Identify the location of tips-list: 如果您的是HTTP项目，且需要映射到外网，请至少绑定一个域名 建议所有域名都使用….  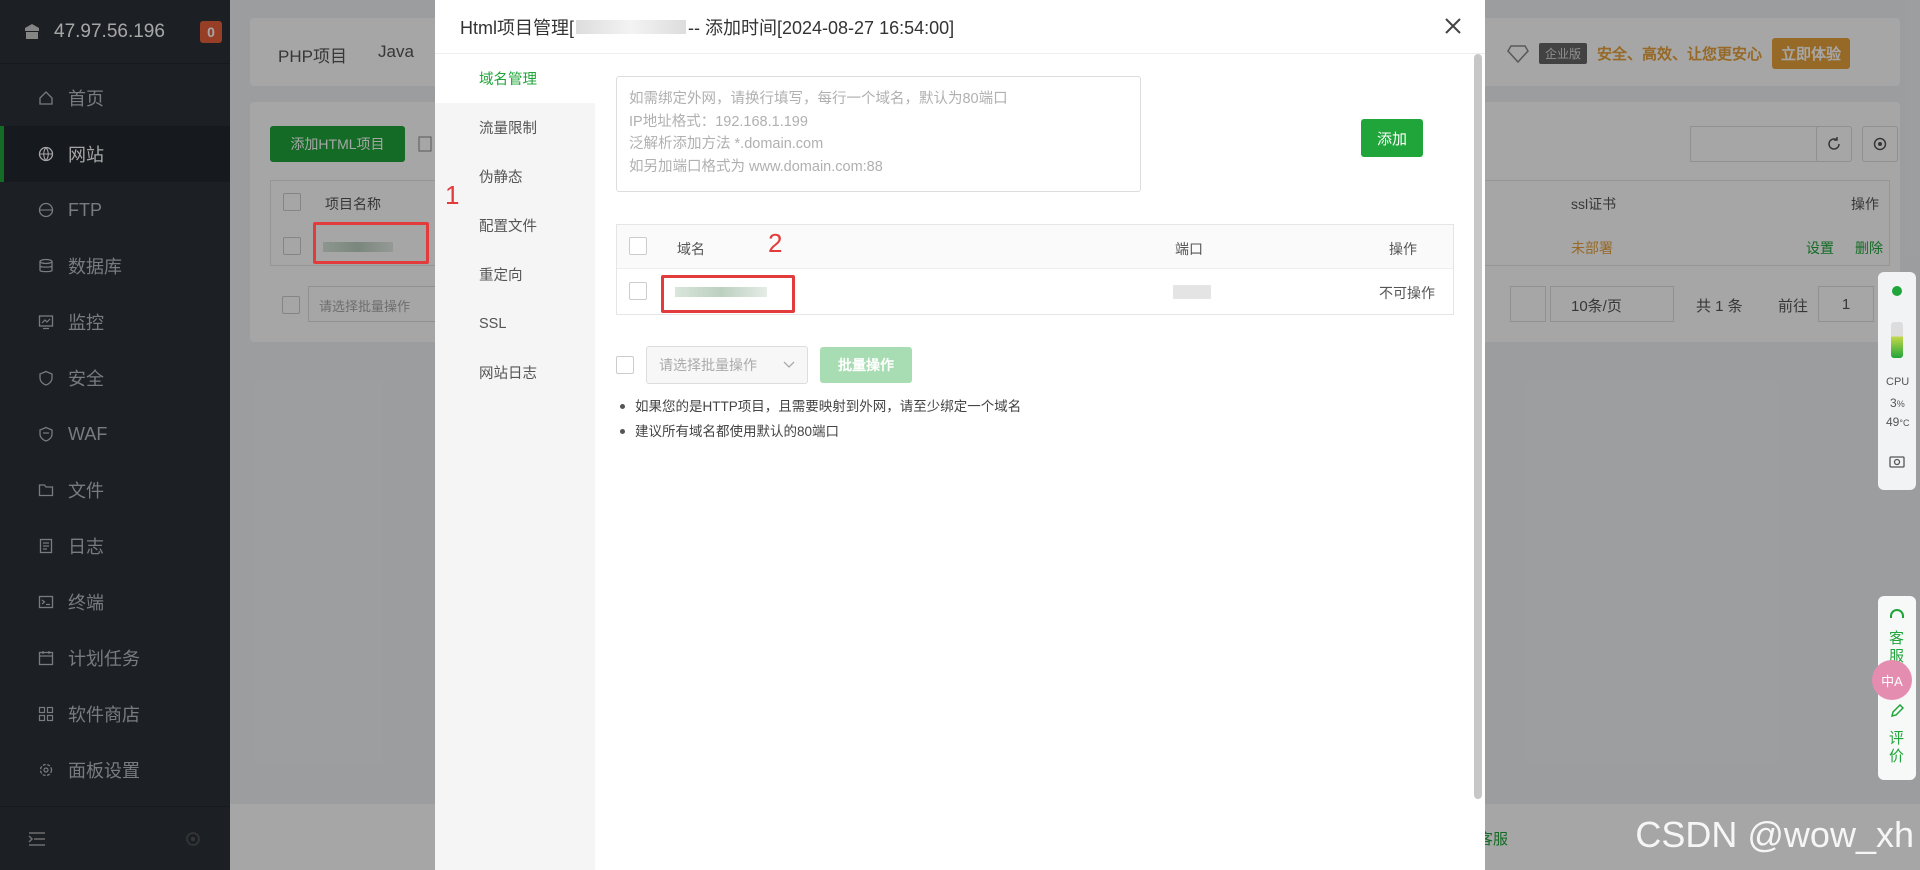
(820, 419).